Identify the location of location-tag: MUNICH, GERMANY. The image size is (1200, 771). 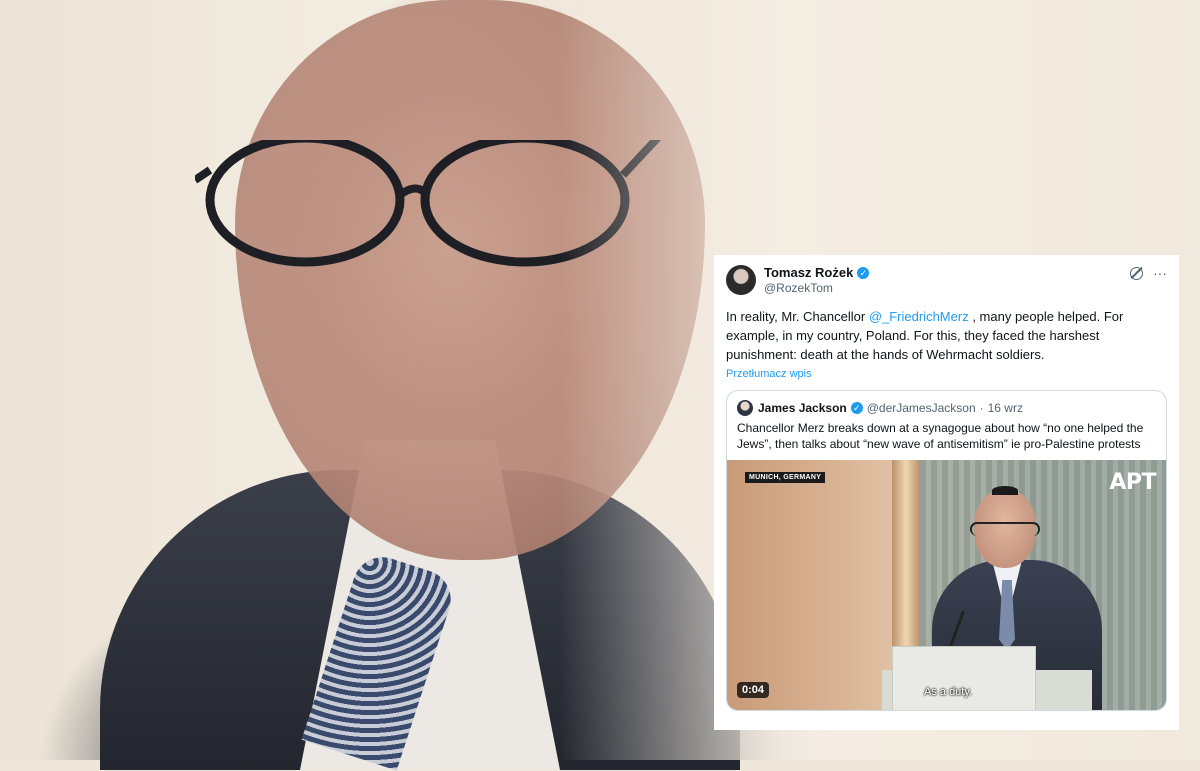
(785, 477).